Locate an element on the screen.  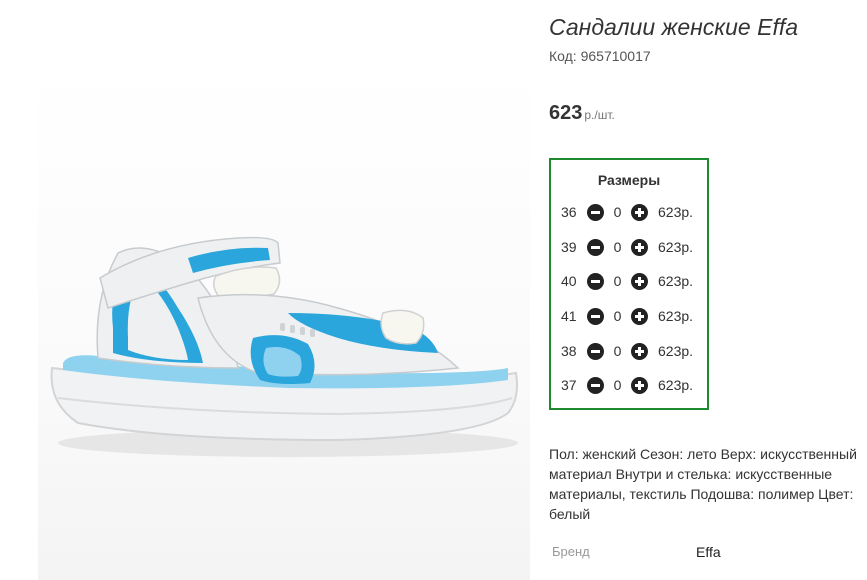
price-value: 623 is located at coordinates (566, 113).